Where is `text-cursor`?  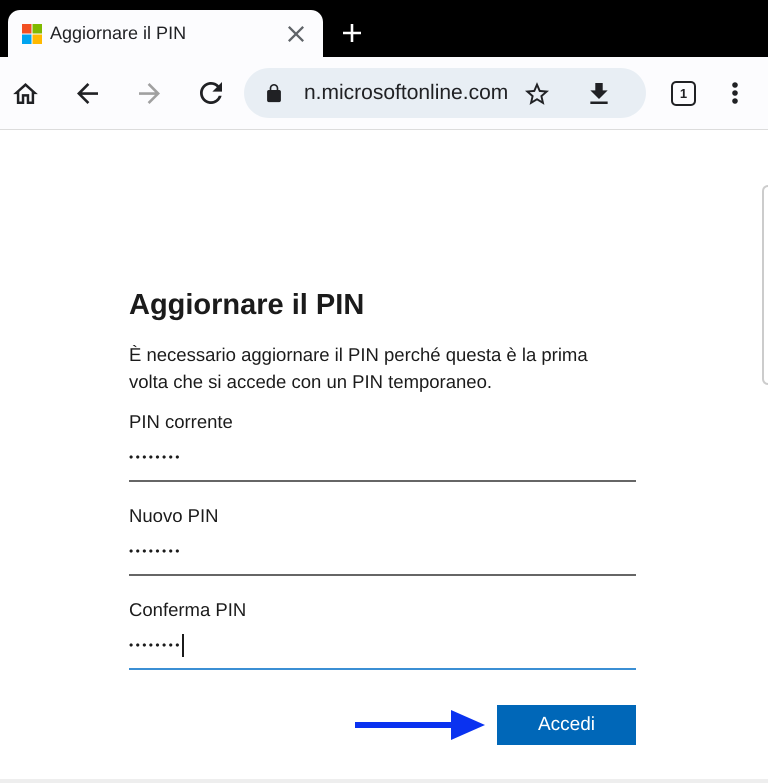 text-cursor is located at coordinates (183, 645).